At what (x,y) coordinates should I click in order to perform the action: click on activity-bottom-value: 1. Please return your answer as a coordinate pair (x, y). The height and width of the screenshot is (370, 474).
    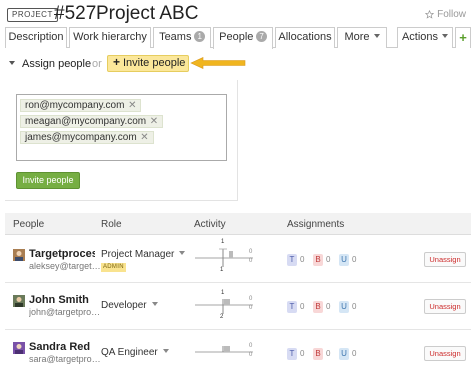
    Looking at the image, I should click on (222, 270).